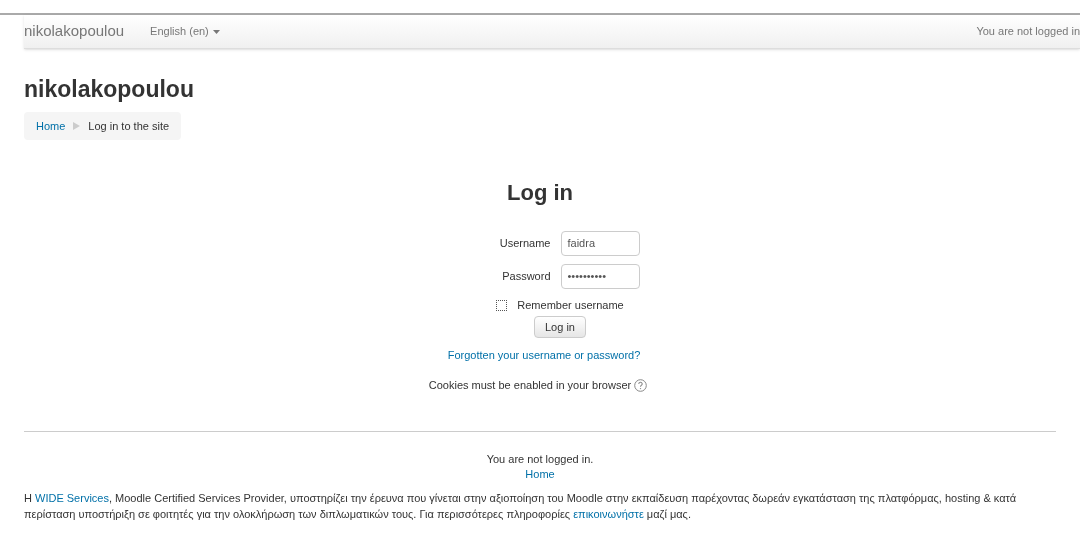 This screenshot has height=539, width=1080. I want to click on breadcrumb-item: Log in to the site, so click(129, 126).